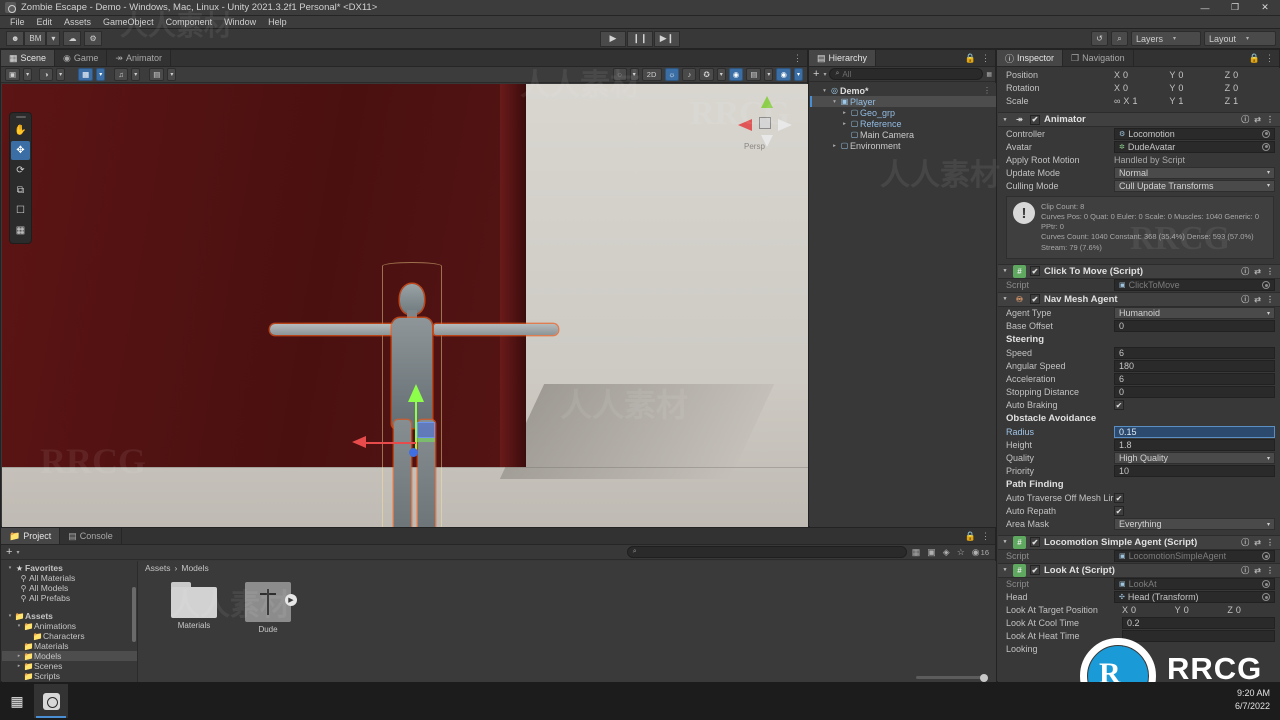  Describe the element at coordinates (1194, 313) in the screenshot. I see `agent-type-dropdown: Humanoid ▾` at that location.